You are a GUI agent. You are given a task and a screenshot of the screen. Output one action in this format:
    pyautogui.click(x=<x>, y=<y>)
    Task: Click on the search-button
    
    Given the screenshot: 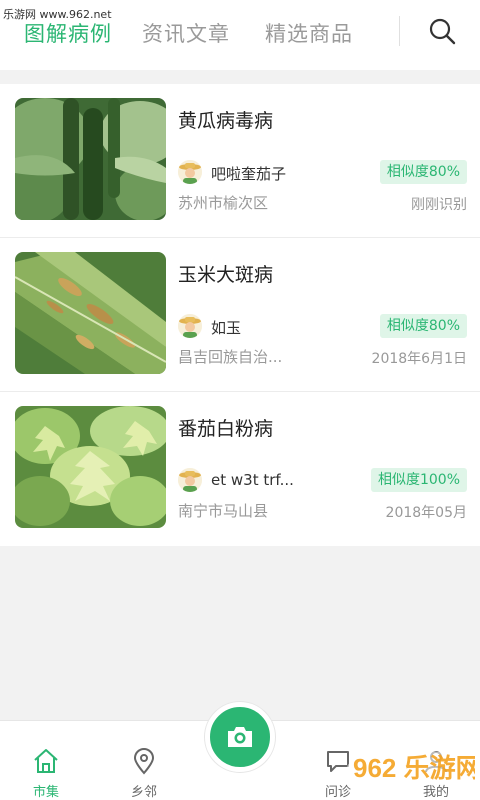 What is the action you would take?
    pyautogui.click(x=443, y=32)
    